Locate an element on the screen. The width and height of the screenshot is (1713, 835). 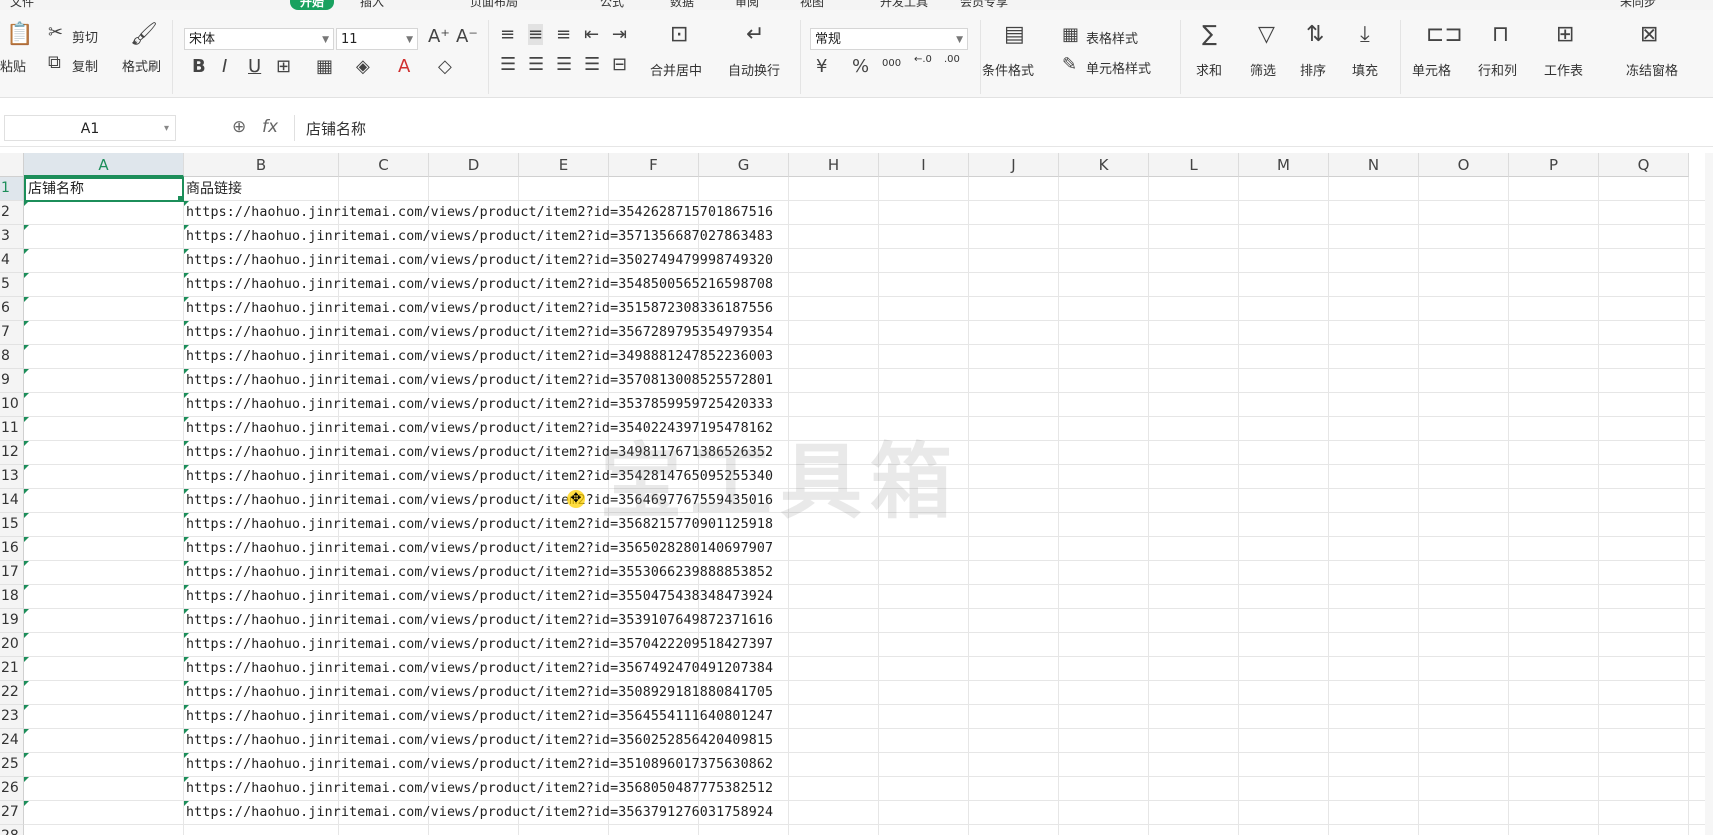
row-header: 5 is located at coordinates (12, 285).